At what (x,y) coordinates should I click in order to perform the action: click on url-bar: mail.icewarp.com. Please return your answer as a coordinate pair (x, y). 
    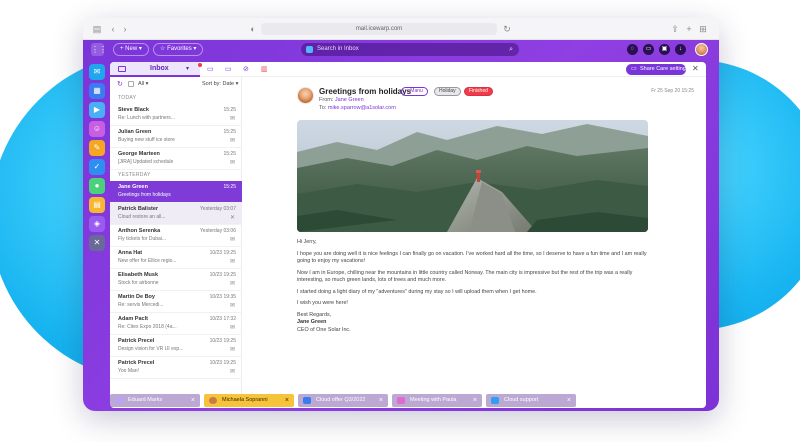
    Looking at the image, I should click on (379, 29).